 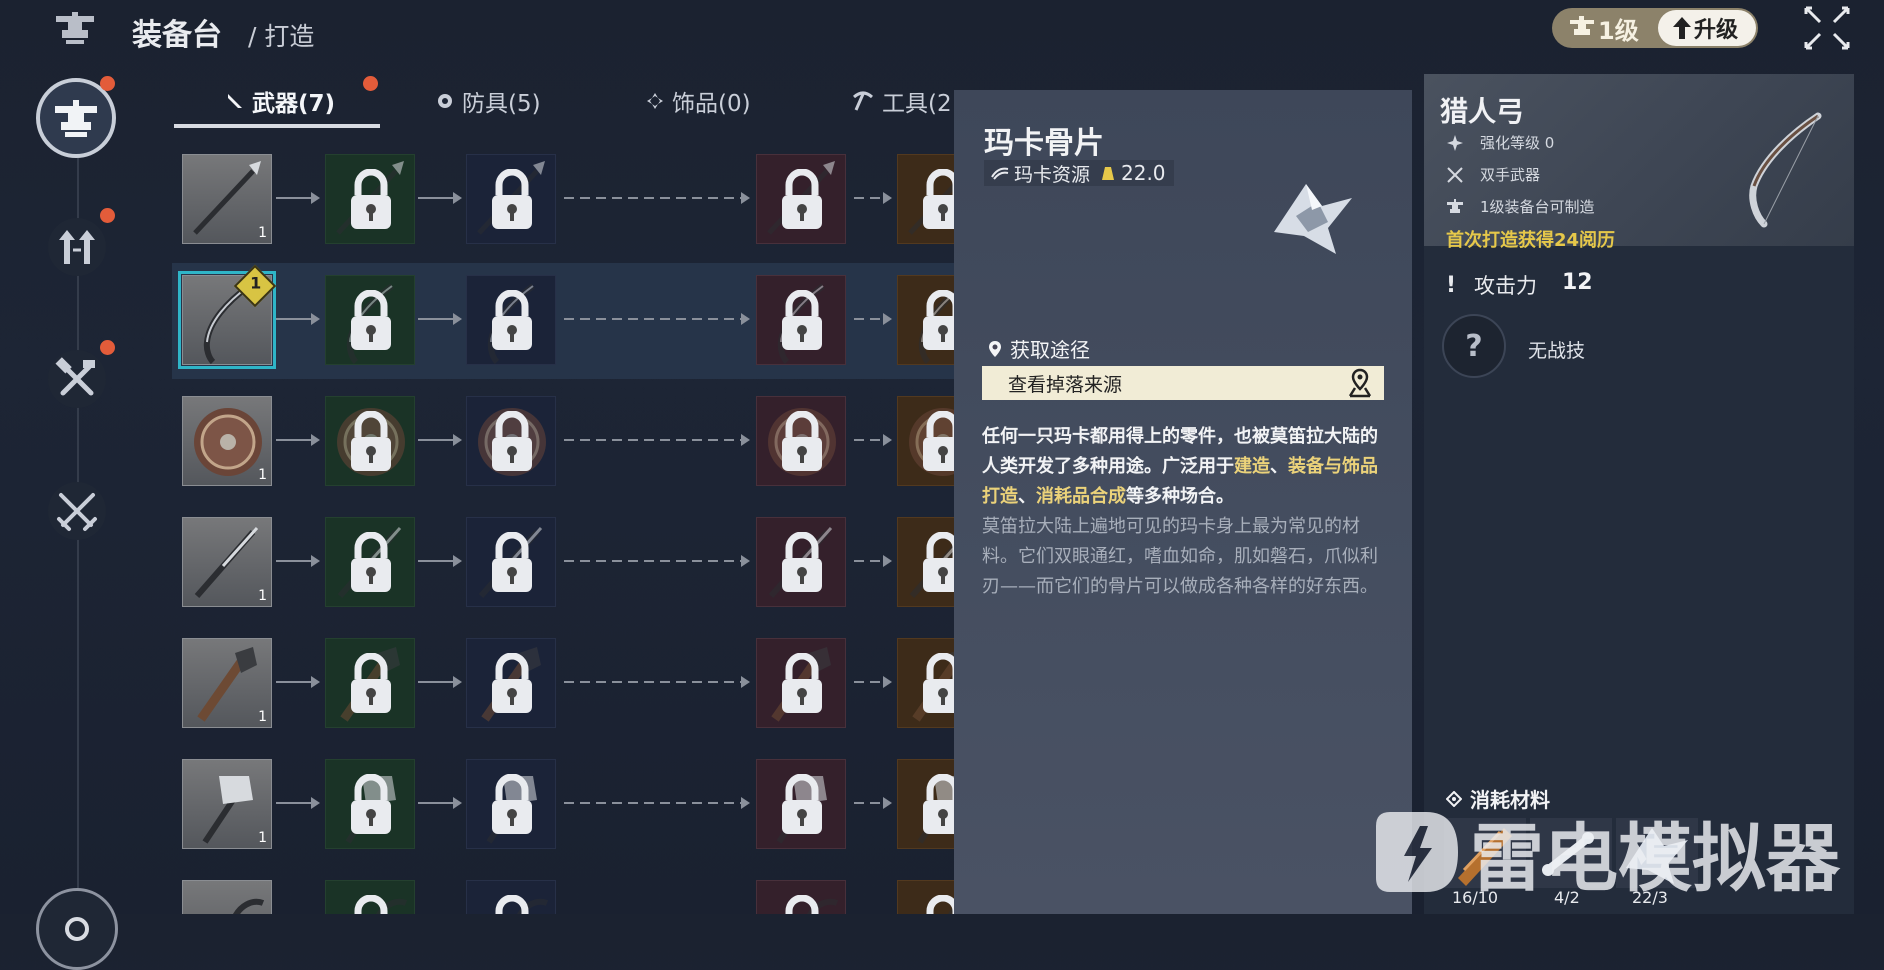 What do you see at coordinates (256, 283) in the screenshot?
I see `badge-count: 1` at bounding box center [256, 283].